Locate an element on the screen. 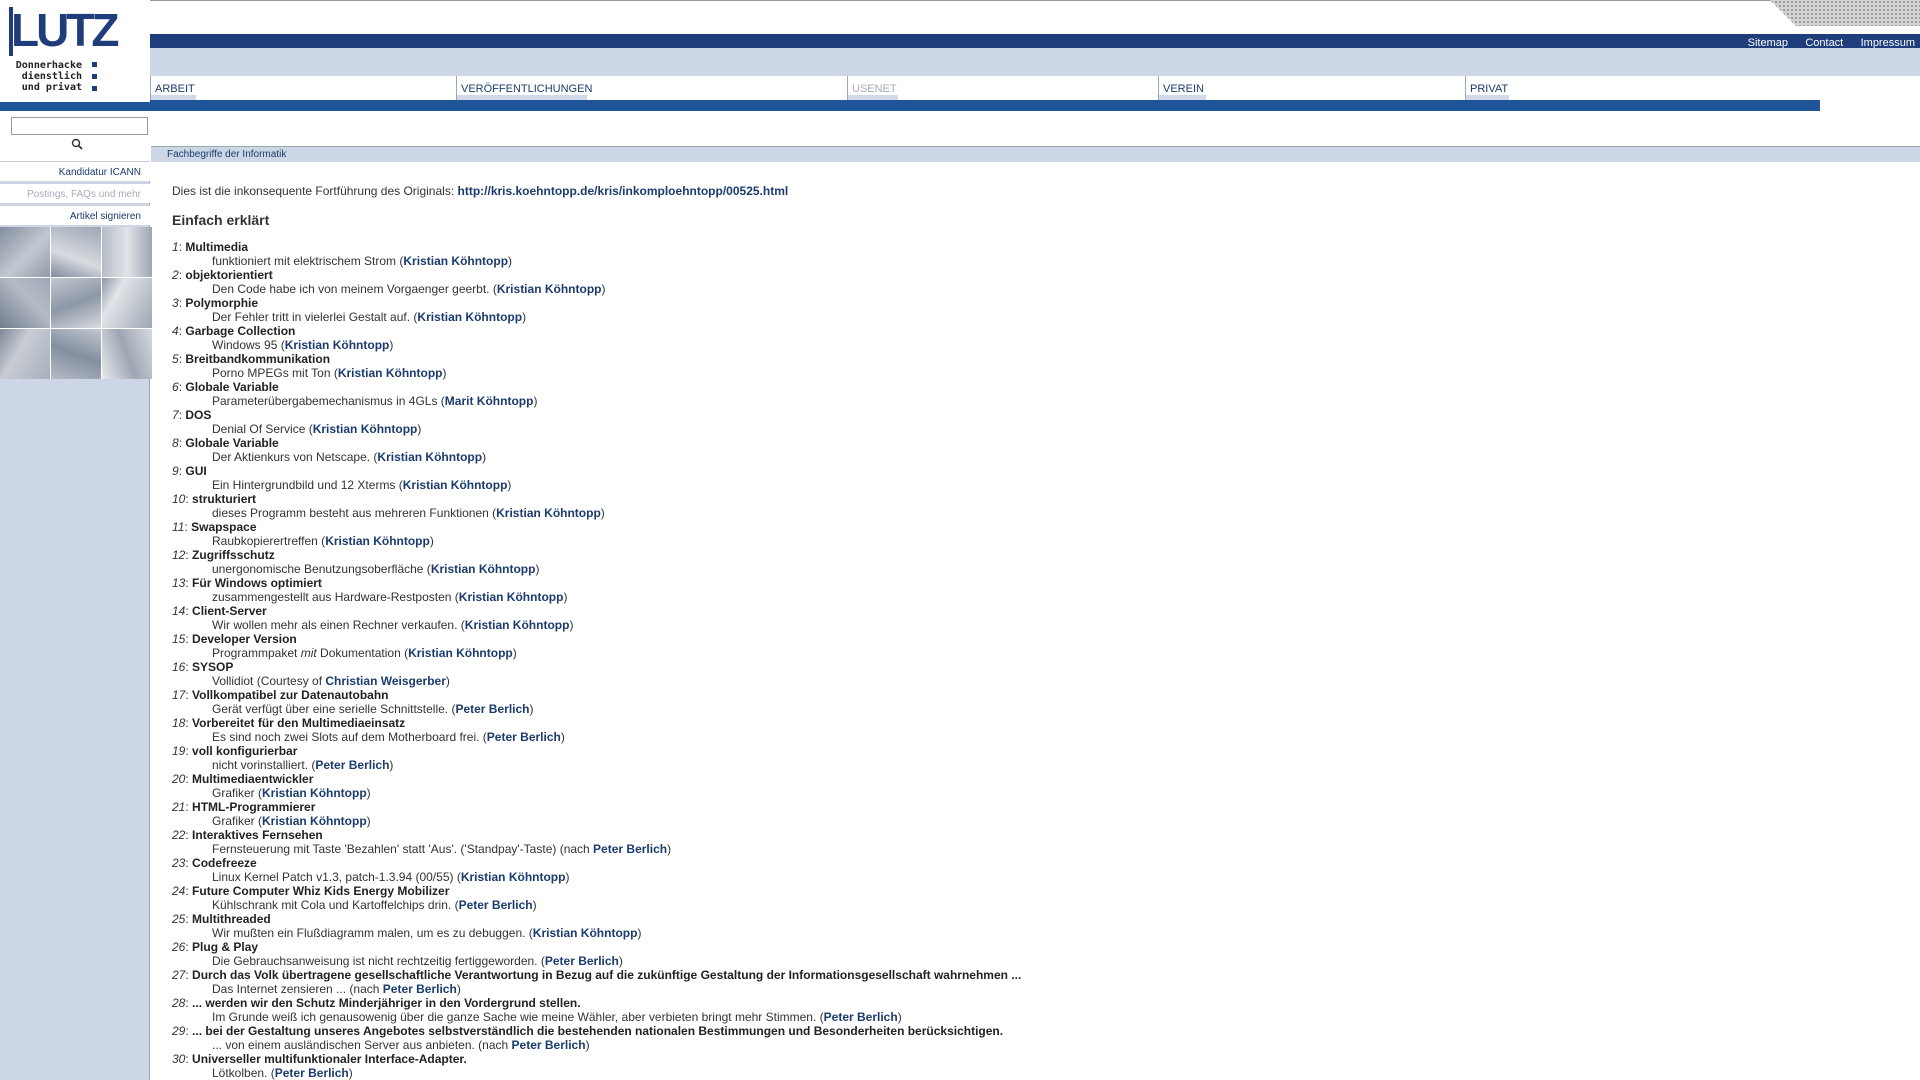 The width and height of the screenshot is (1920, 1080). term-title: objektorientiert is located at coordinates (229, 275).